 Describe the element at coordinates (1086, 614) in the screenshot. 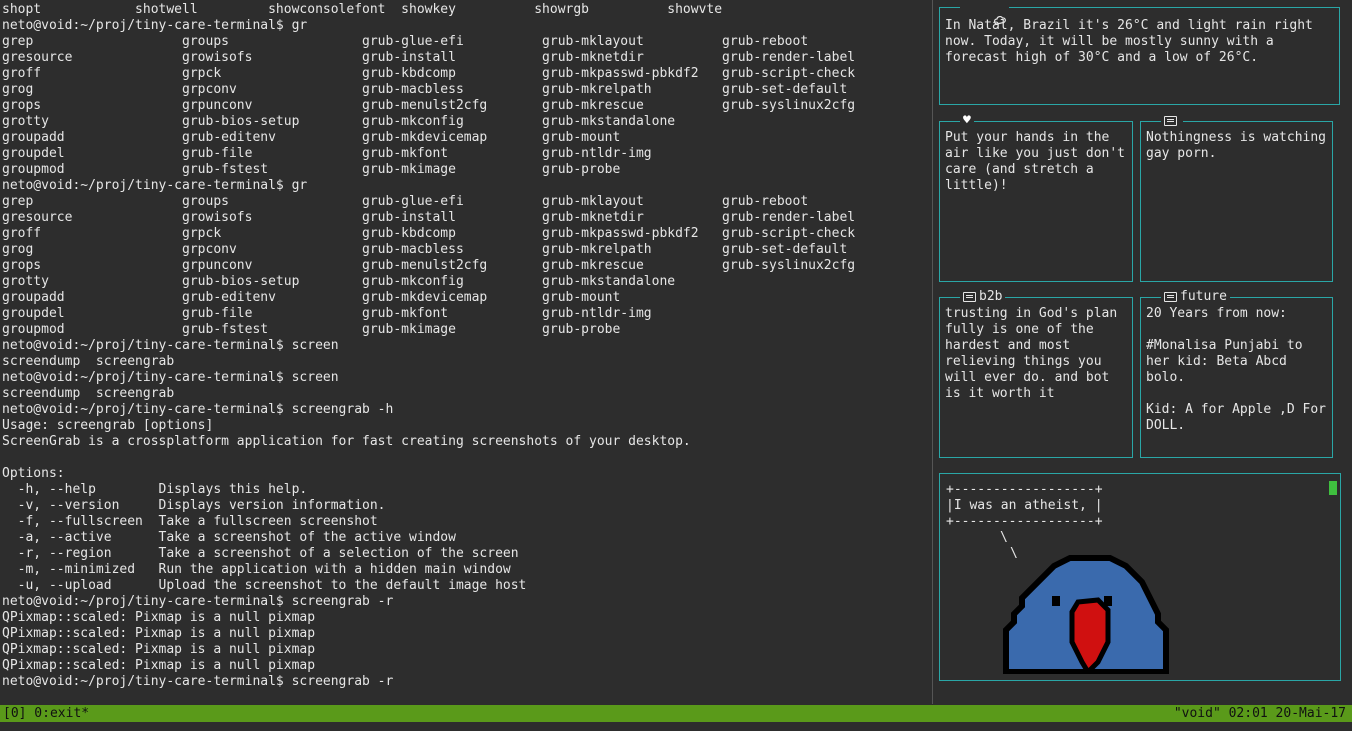

I see `parrot-icon` at that location.